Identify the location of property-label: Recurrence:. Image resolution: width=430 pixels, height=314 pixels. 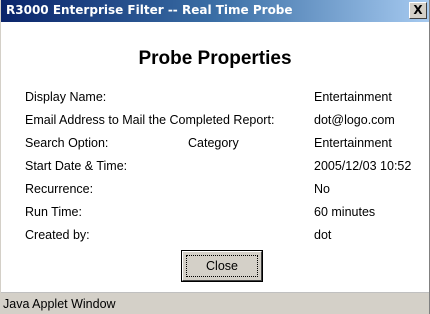
(59, 189).